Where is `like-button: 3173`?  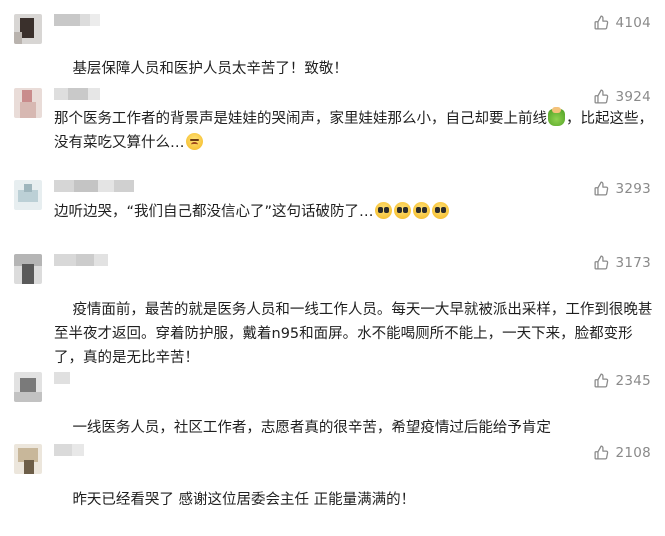 like-button: 3173 is located at coordinates (622, 262).